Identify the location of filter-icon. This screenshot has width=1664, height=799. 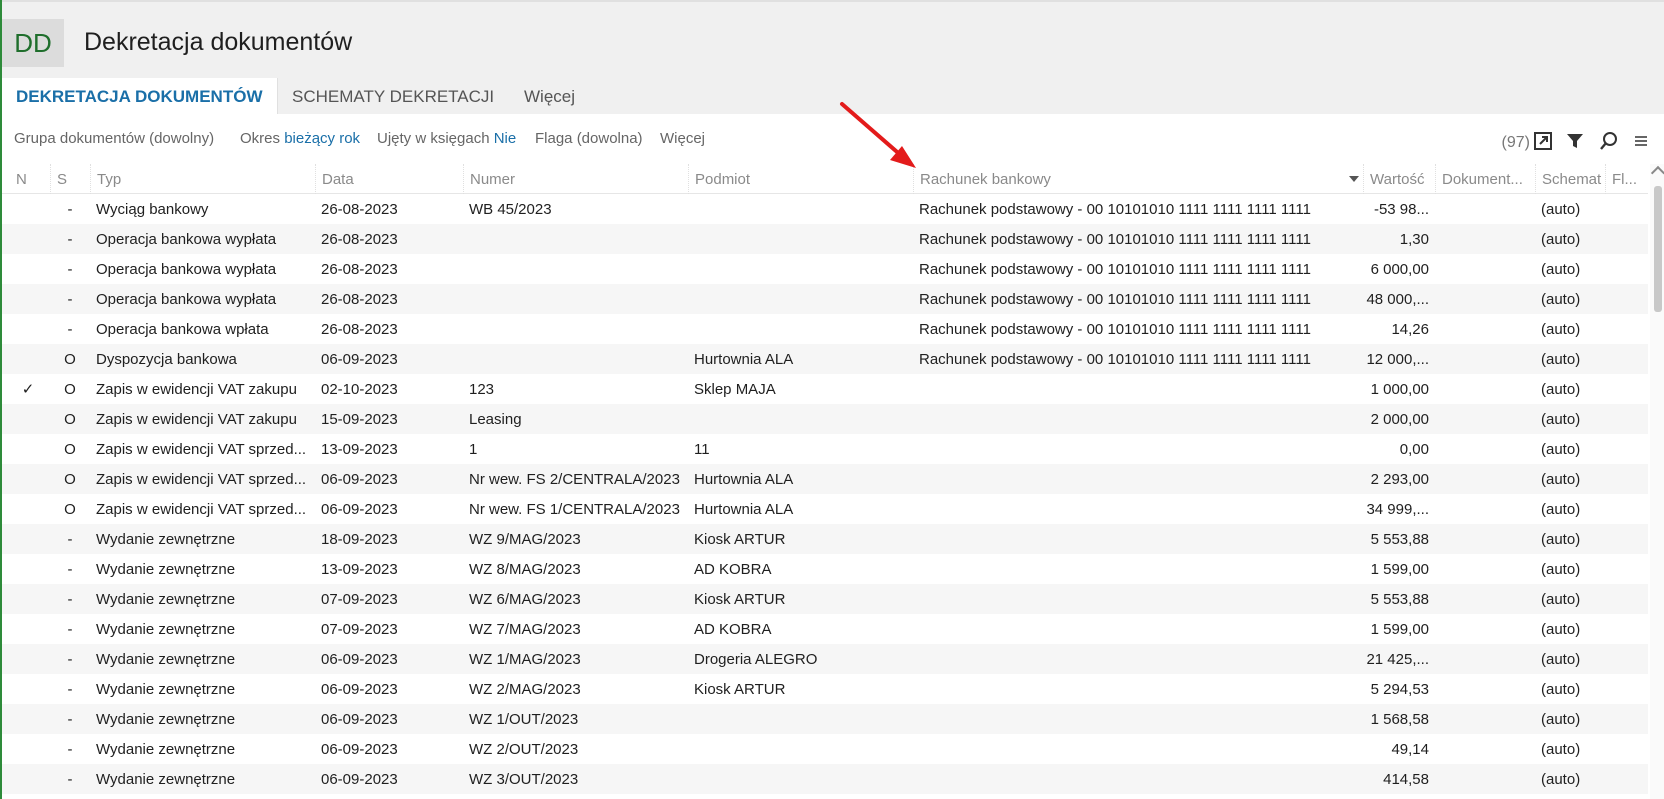
(1575, 141).